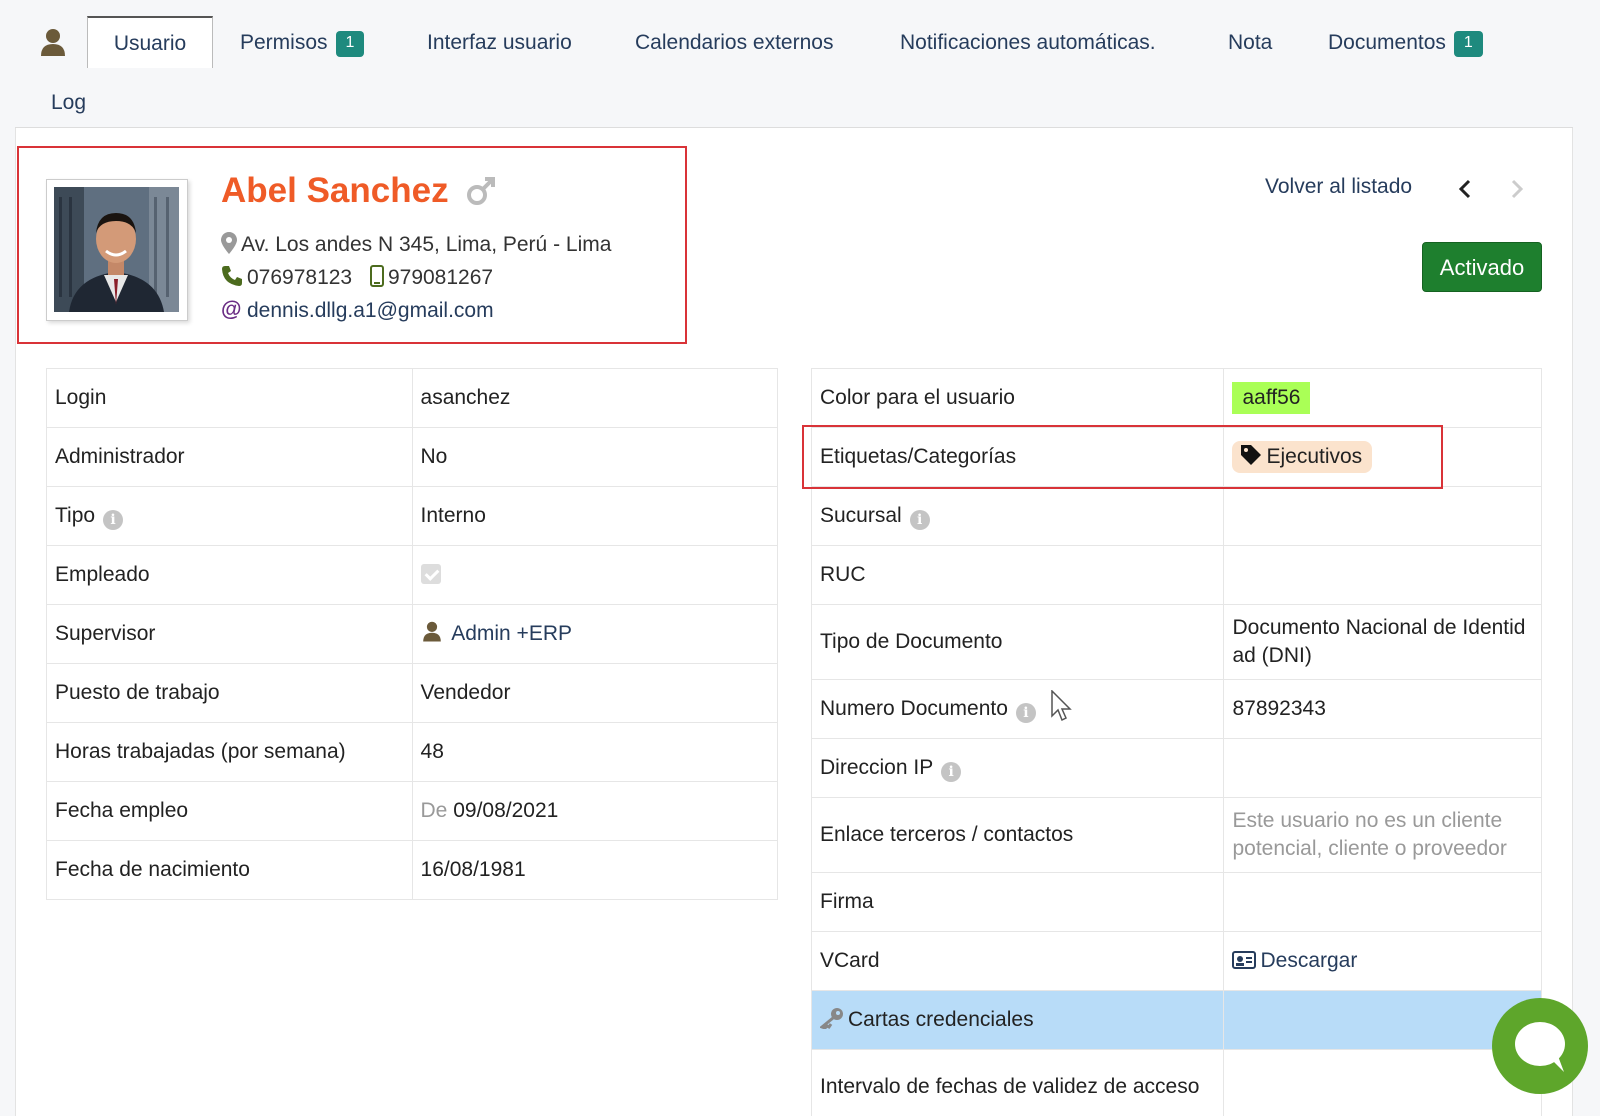 This screenshot has width=1600, height=1116. I want to click on download-label: Descargar, so click(1309, 960).